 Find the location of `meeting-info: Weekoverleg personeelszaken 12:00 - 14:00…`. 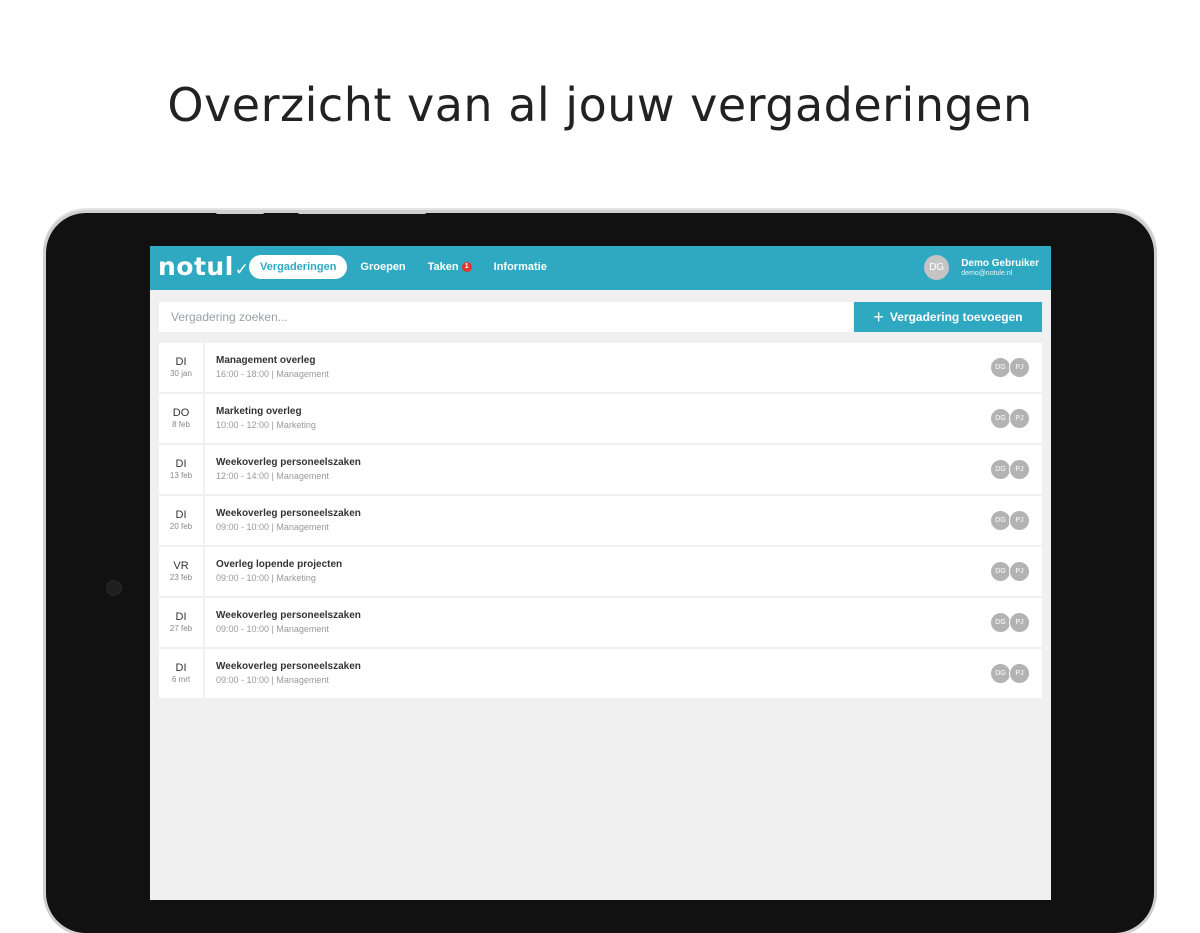

meeting-info: Weekoverleg personeelszaken 12:00 - 14:00… is located at coordinates (283, 469).